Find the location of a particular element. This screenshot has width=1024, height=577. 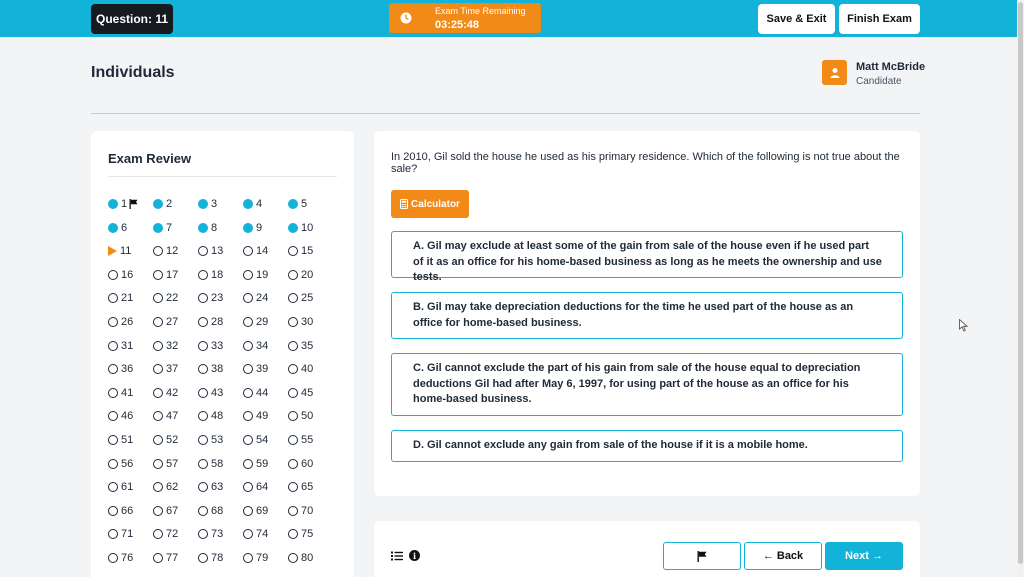

scrollbar-thumb is located at coordinates (1020, 283).